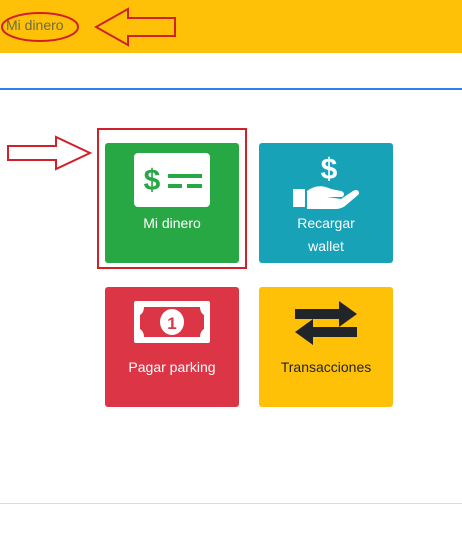 Image resolution: width=462 pixels, height=549 pixels. I want to click on header-annotation-arrow, so click(134, 27).